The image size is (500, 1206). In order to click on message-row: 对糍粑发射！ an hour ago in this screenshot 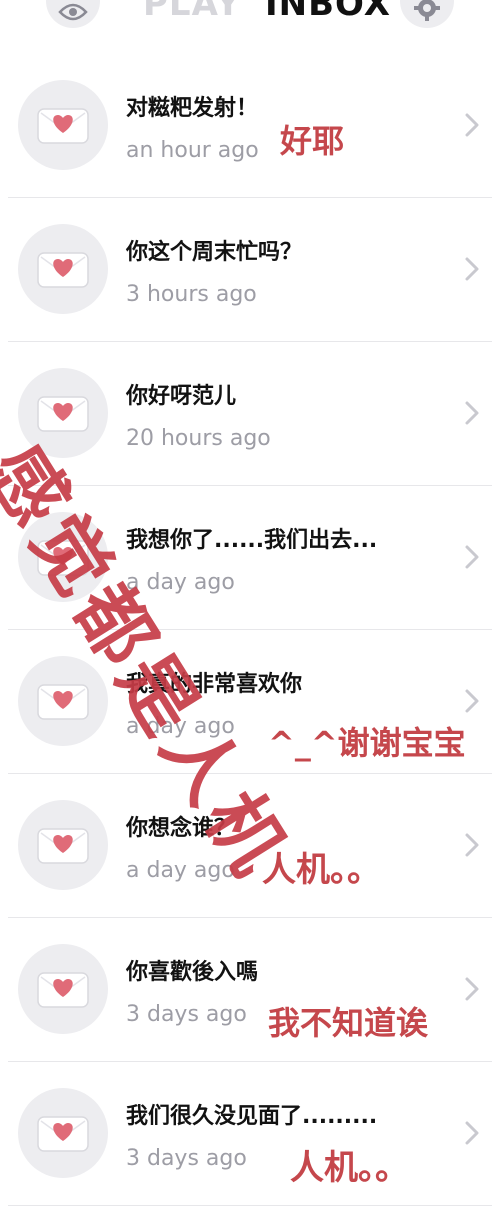, I will do `click(250, 126)`.